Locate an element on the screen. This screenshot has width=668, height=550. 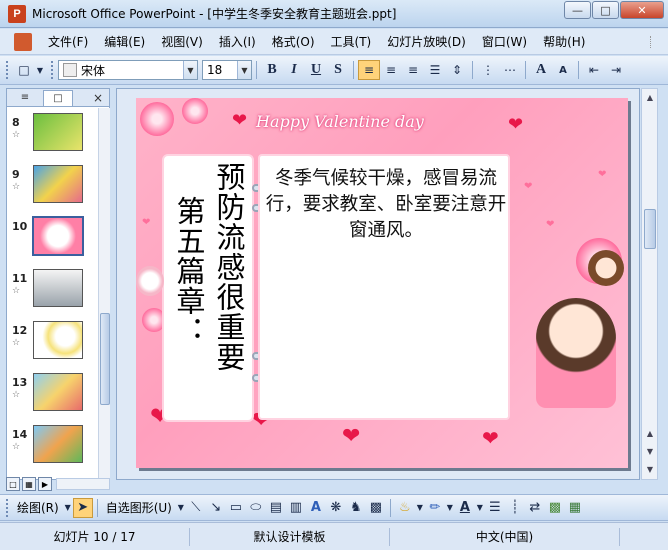
arrow-icon: ↘ is located at coordinates (216, 508).